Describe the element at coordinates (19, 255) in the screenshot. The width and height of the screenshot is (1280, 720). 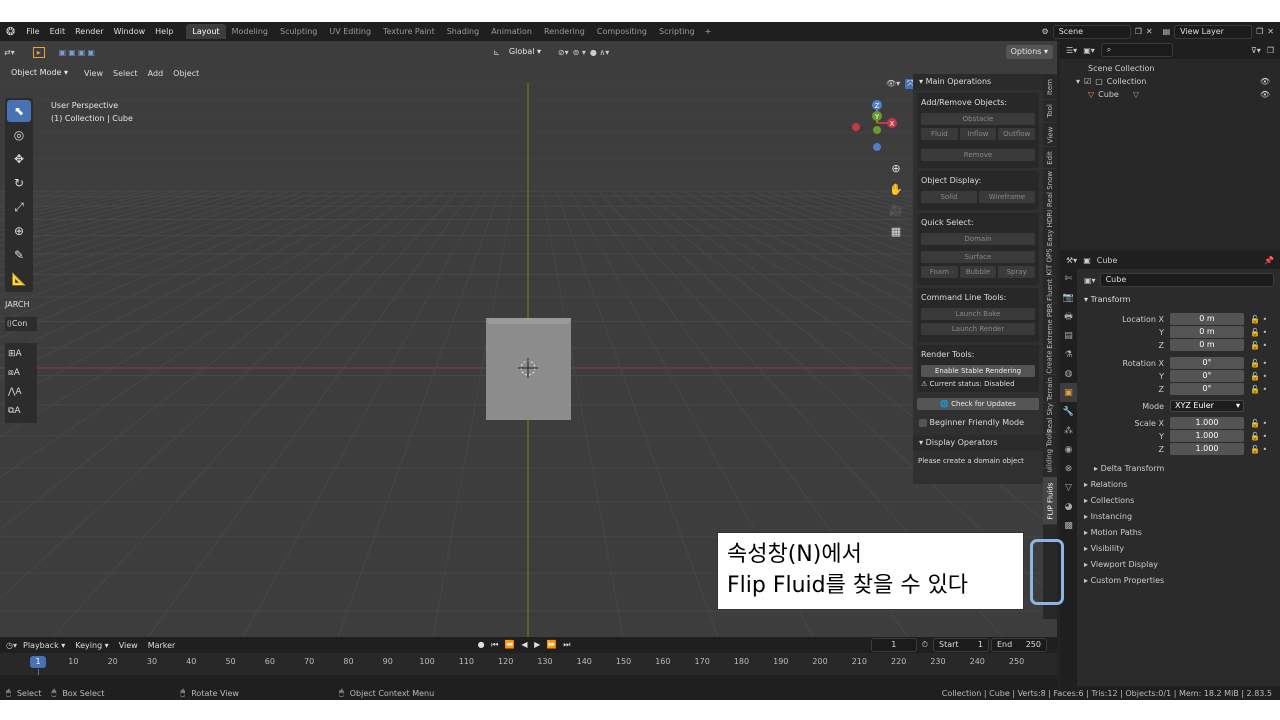
I see `annotate-tool-icon: ✎` at that location.